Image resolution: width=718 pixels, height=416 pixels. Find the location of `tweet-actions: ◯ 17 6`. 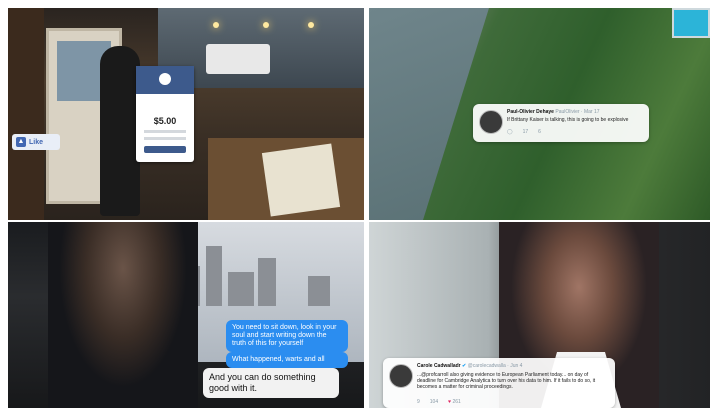

tweet-actions: ◯ 17 6 is located at coordinates (524, 132).